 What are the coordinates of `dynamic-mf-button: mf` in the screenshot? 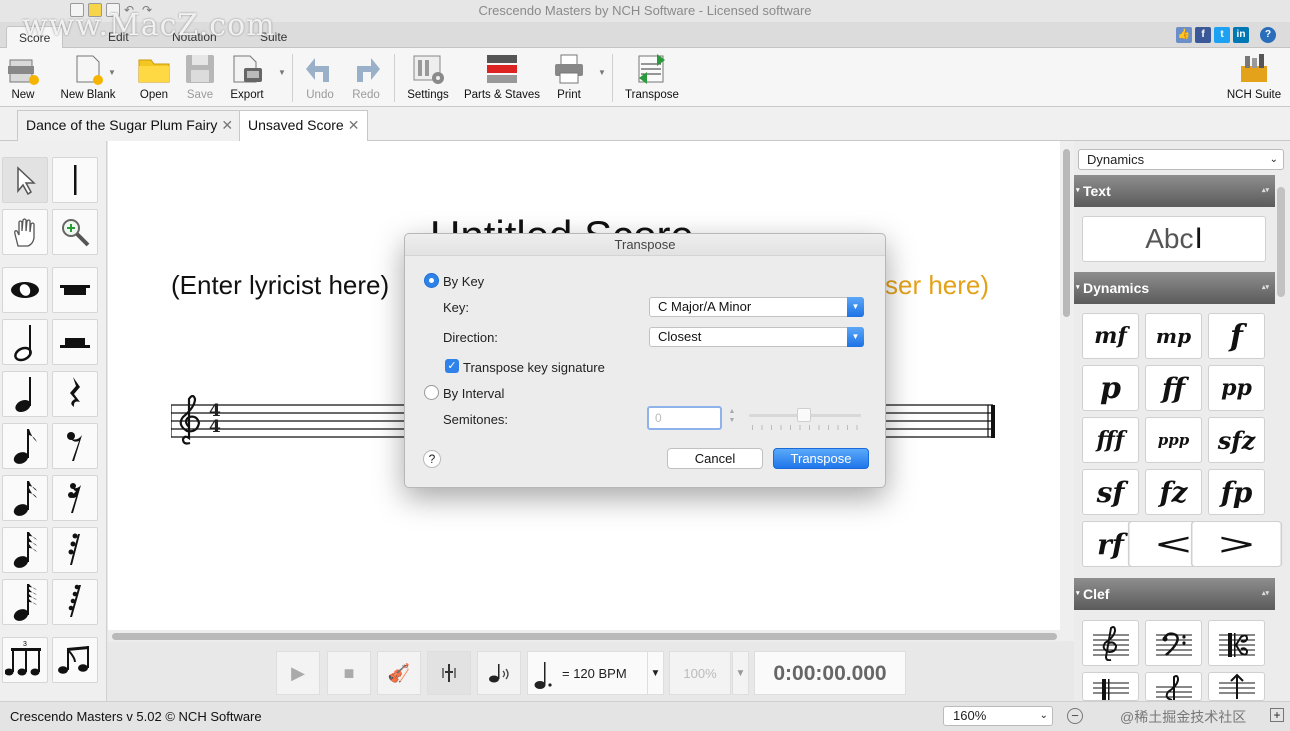 It's located at (1110, 336).